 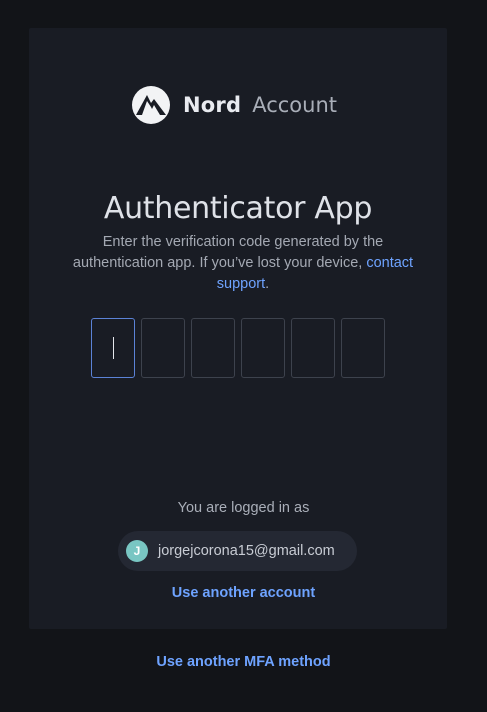 What do you see at coordinates (243, 662) in the screenshot?
I see `use-another-mfa-link: Use another MFA method` at bounding box center [243, 662].